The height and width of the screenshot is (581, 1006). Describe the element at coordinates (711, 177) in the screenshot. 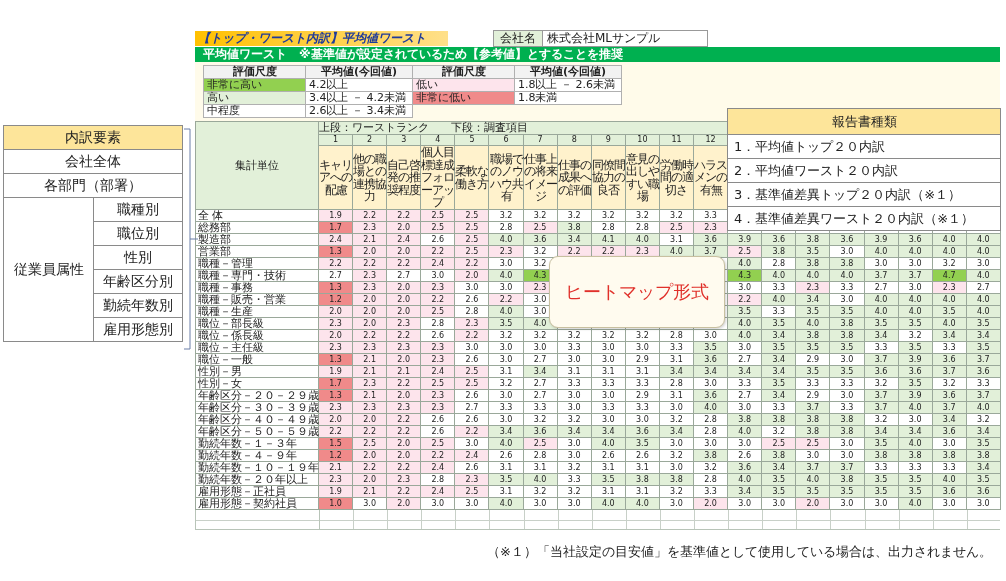

I see `column-header: ハラスメンの有無` at that location.